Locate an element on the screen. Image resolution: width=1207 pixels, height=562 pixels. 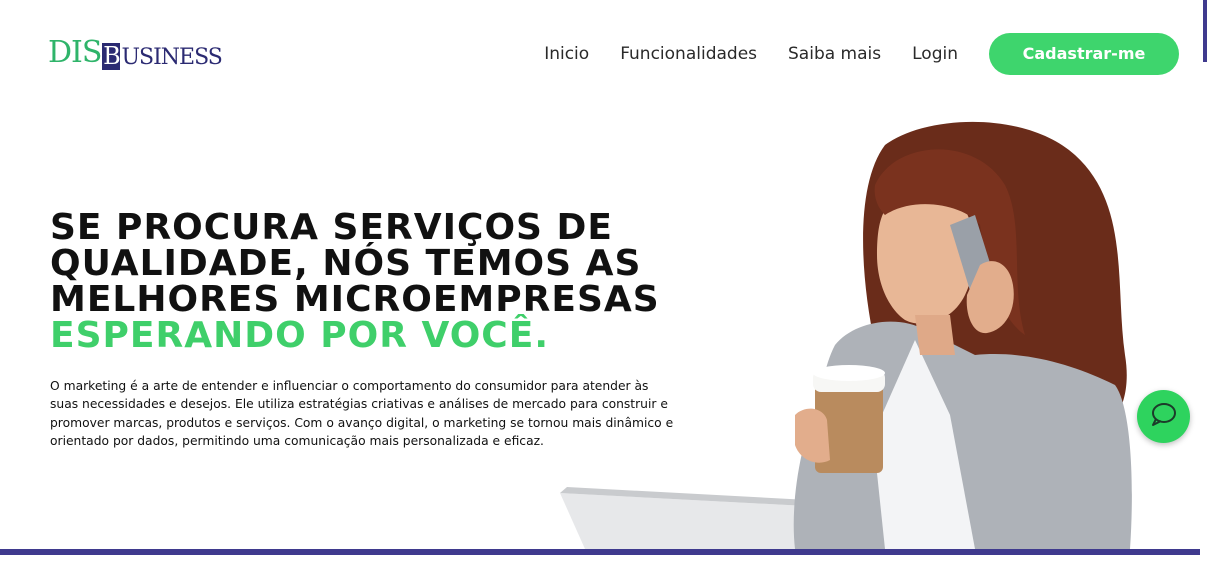
nav-link-funcionalidades: Funcionalidades is located at coordinates (688, 54).